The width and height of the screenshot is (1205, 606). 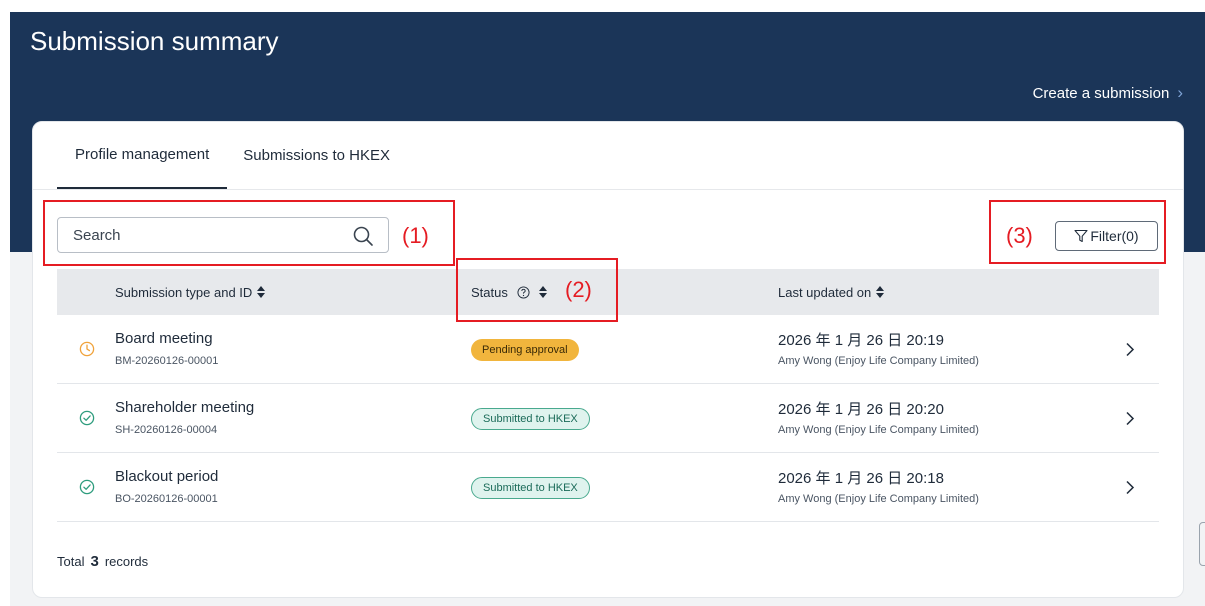 I want to click on updated-time: 2026 年 1 月 26 日 20:18, so click(x=861, y=478).